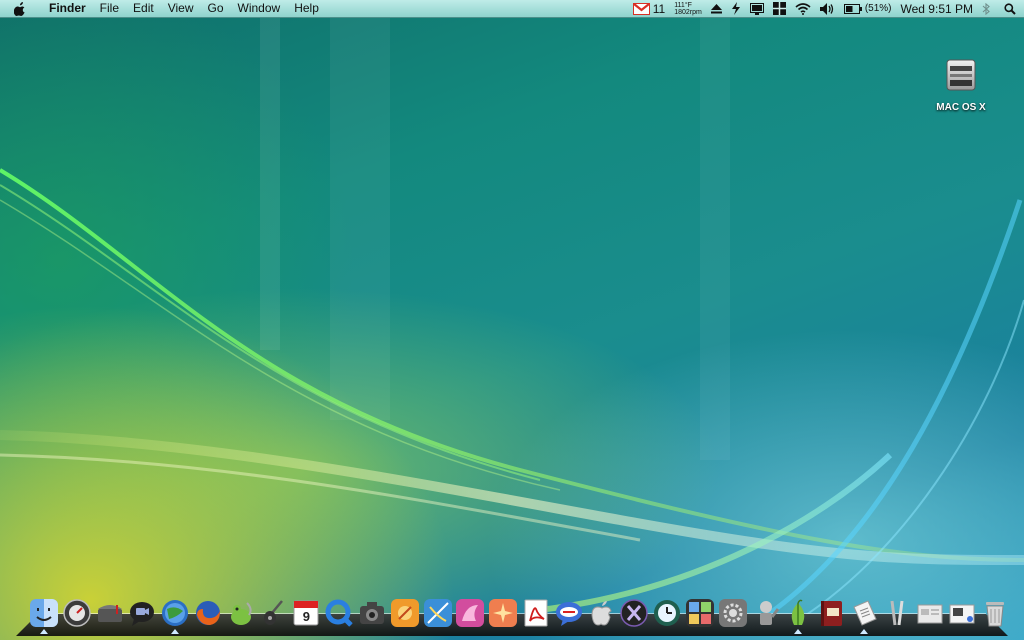 This screenshot has width=1024, height=640. I want to click on adium-icon, so click(241, 613).